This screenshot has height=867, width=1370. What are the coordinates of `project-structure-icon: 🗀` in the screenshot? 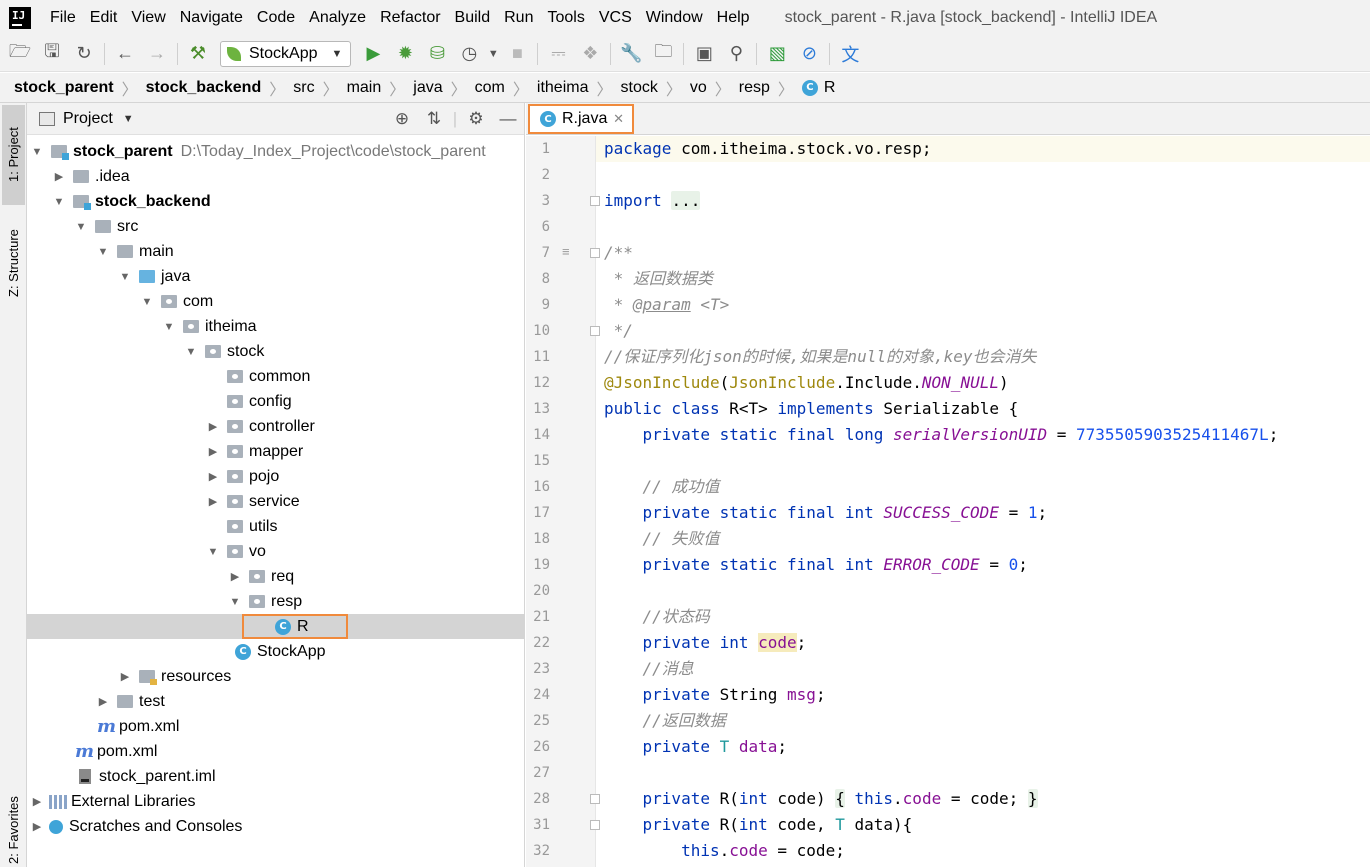 It's located at (663, 54).